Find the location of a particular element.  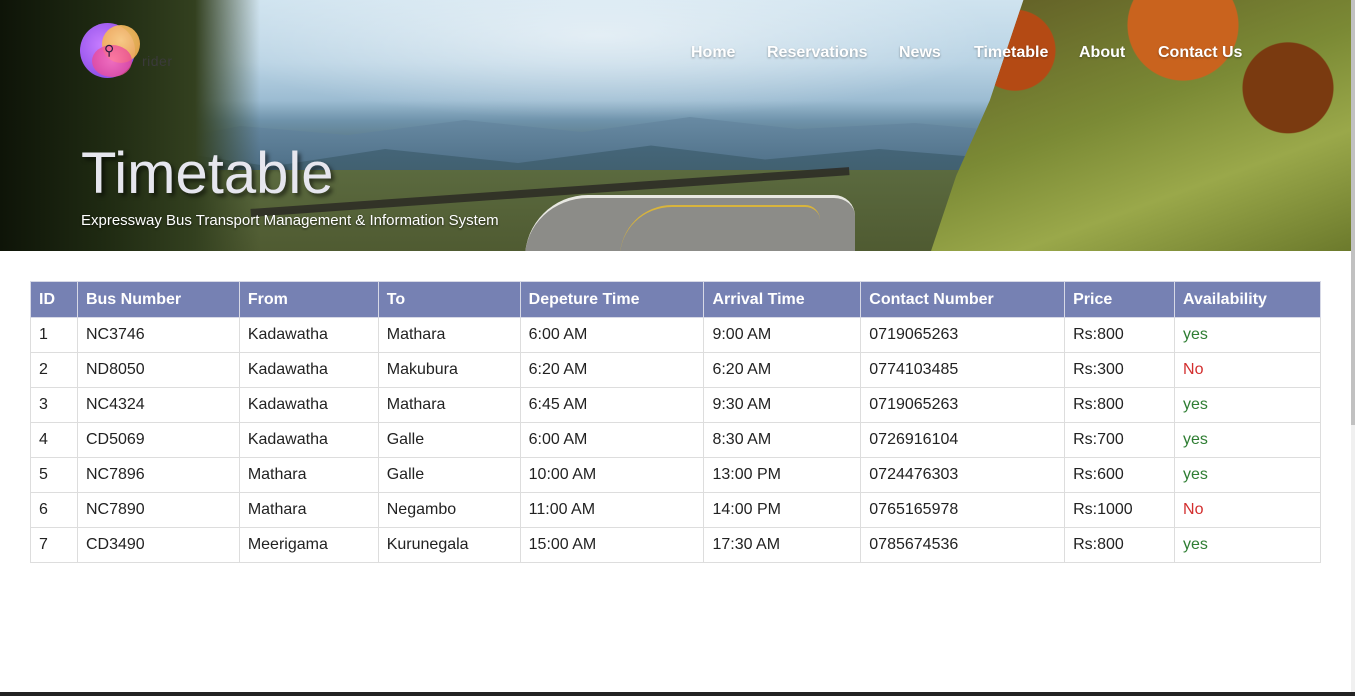

nav-reservations: Reservations is located at coordinates (833, 53).